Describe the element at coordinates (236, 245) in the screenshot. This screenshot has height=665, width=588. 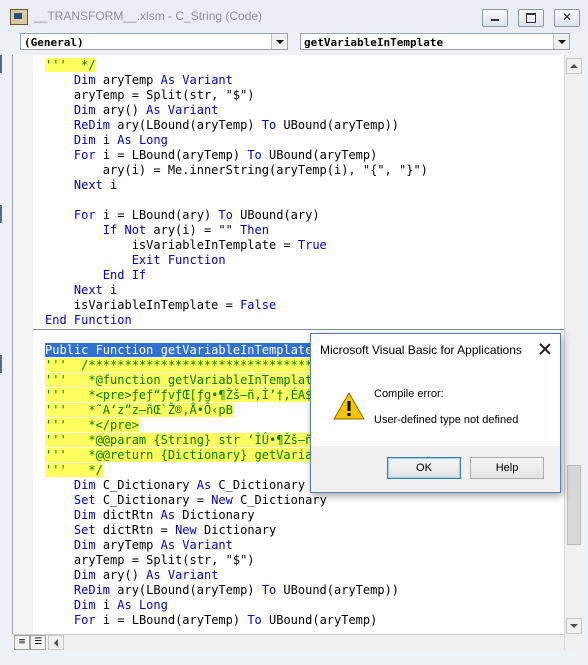
I see `code-line: isVariableInTemplate = True` at that location.